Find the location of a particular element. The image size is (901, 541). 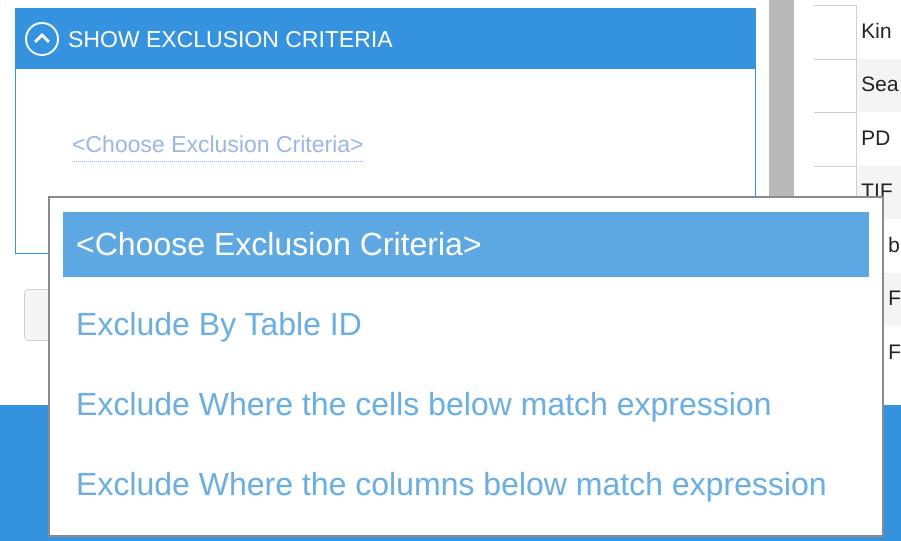

criteria-link: <Choose Exclusion Criteria> is located at coordinates (218, 146).